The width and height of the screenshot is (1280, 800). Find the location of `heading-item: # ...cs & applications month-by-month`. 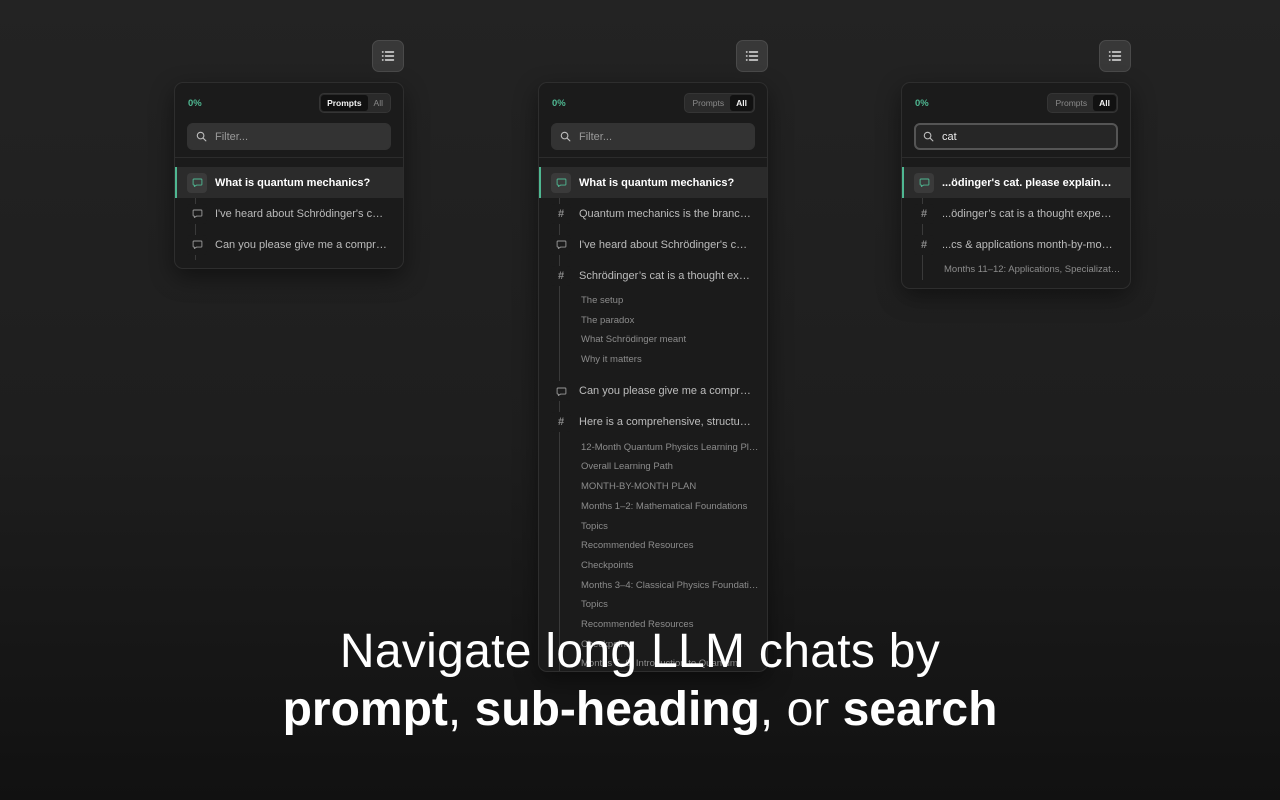

heading-item: # ...cs & applications month-by-month is located at coordinates (1016, 244).